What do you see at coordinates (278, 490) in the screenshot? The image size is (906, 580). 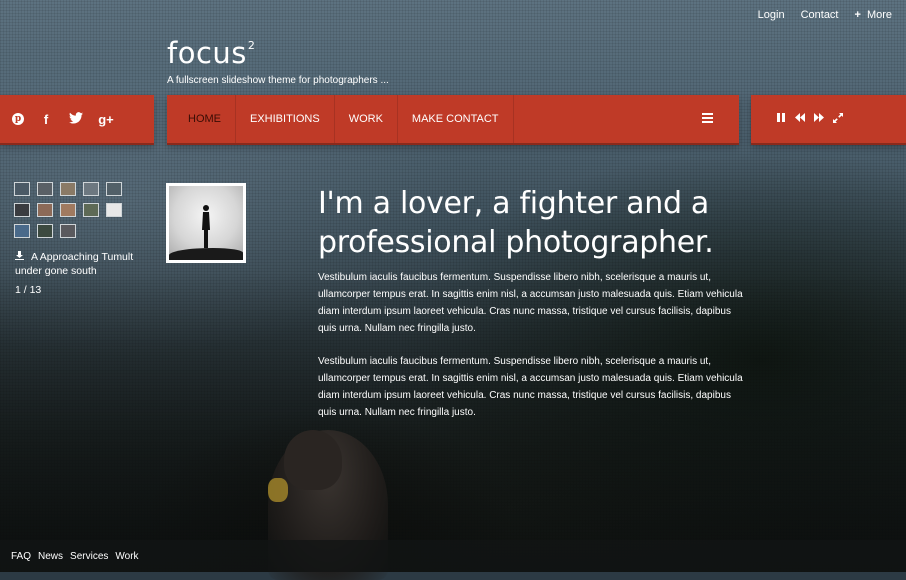 I see `background-figure-glove` at bounding box center [278, 490].